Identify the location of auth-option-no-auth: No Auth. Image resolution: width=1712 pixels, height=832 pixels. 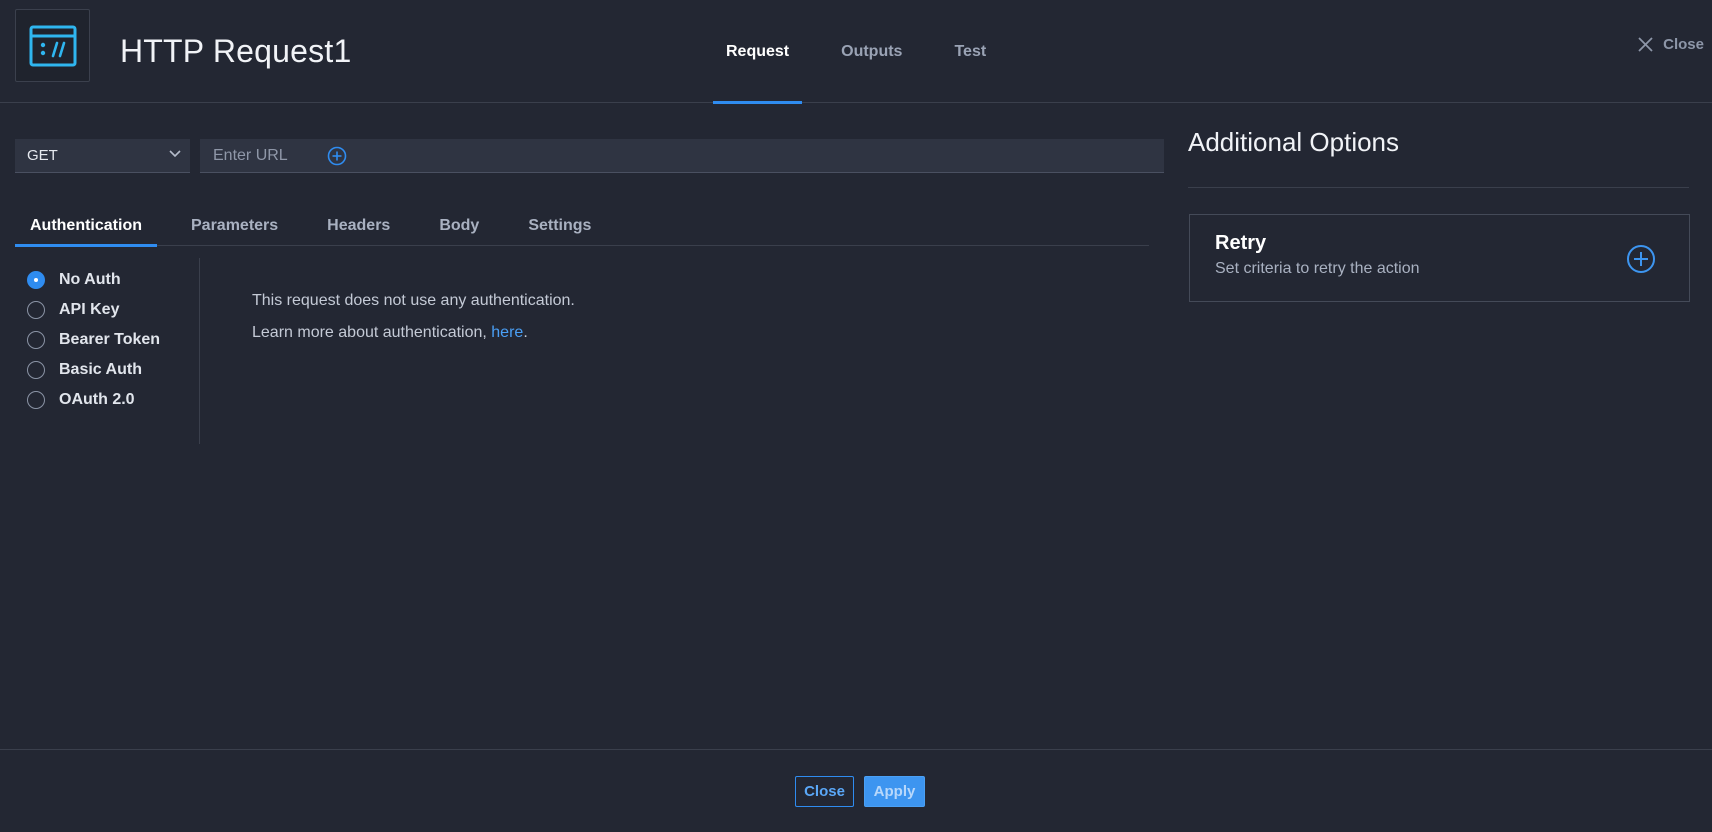
(93, 280).